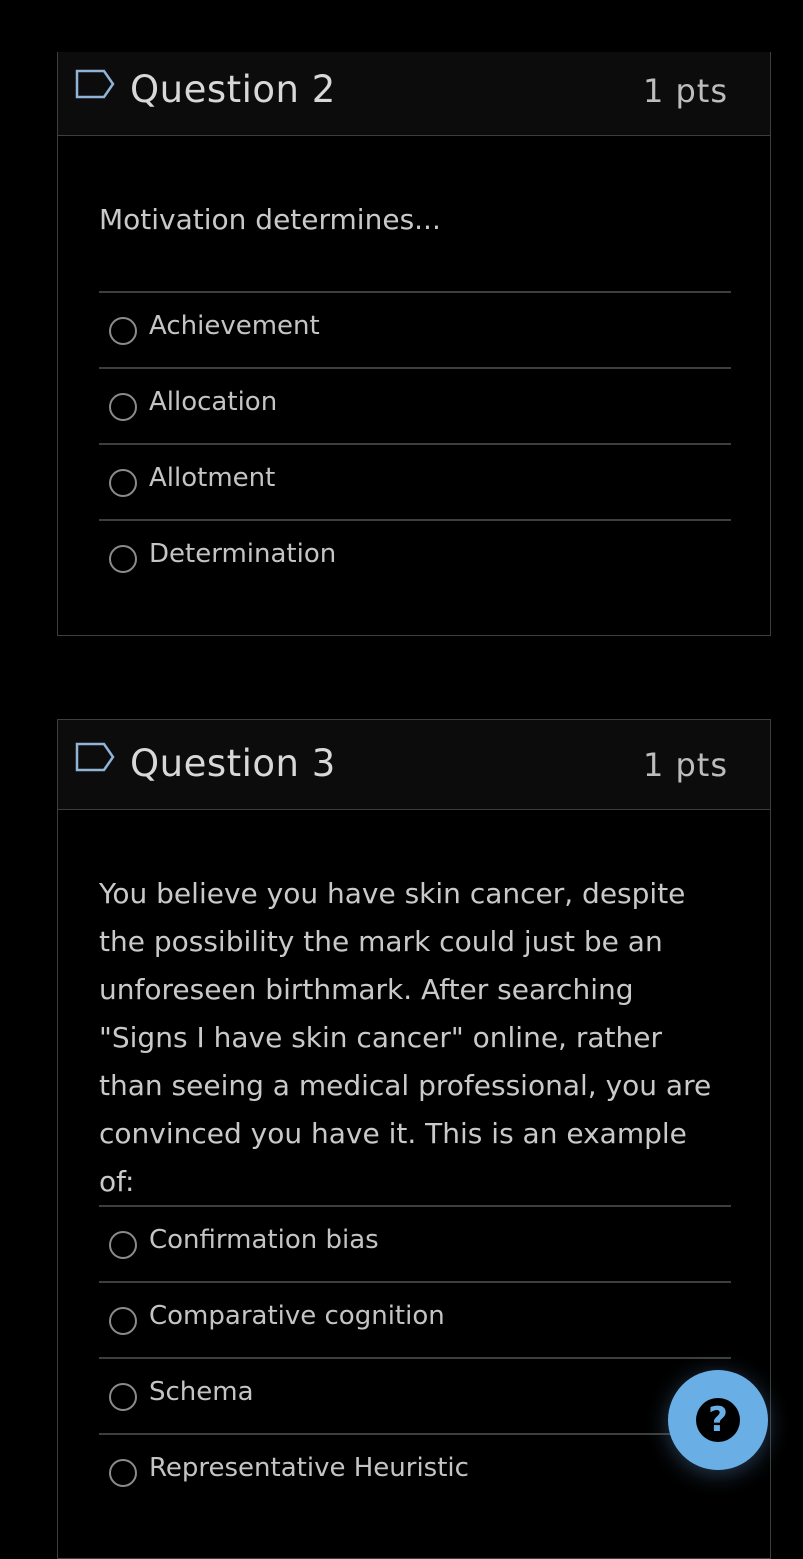 The width and height of the screenshot is (803, 1559). Describe the element at coordinates (234, 326) in the screenshot. I see `answer-label: Achievement` at that location.